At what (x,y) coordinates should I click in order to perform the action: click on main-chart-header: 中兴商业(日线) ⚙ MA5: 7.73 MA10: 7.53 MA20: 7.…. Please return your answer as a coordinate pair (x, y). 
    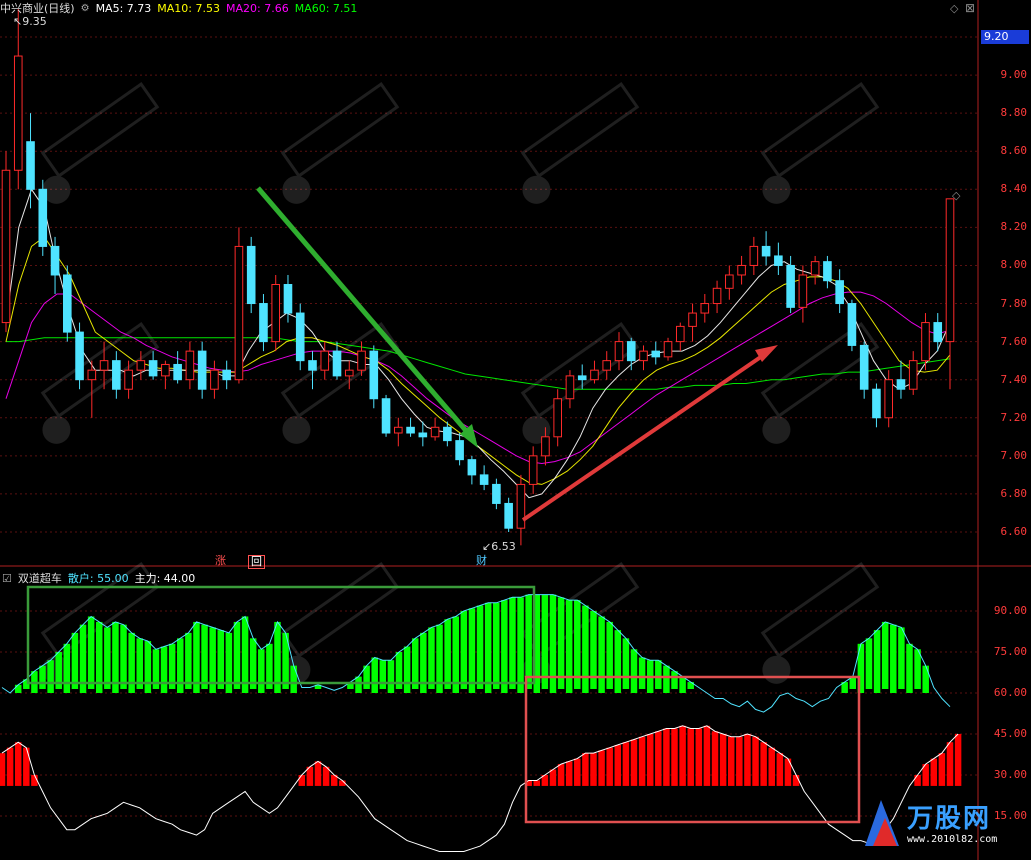
    Looking at the image, I should click on (178, 8).